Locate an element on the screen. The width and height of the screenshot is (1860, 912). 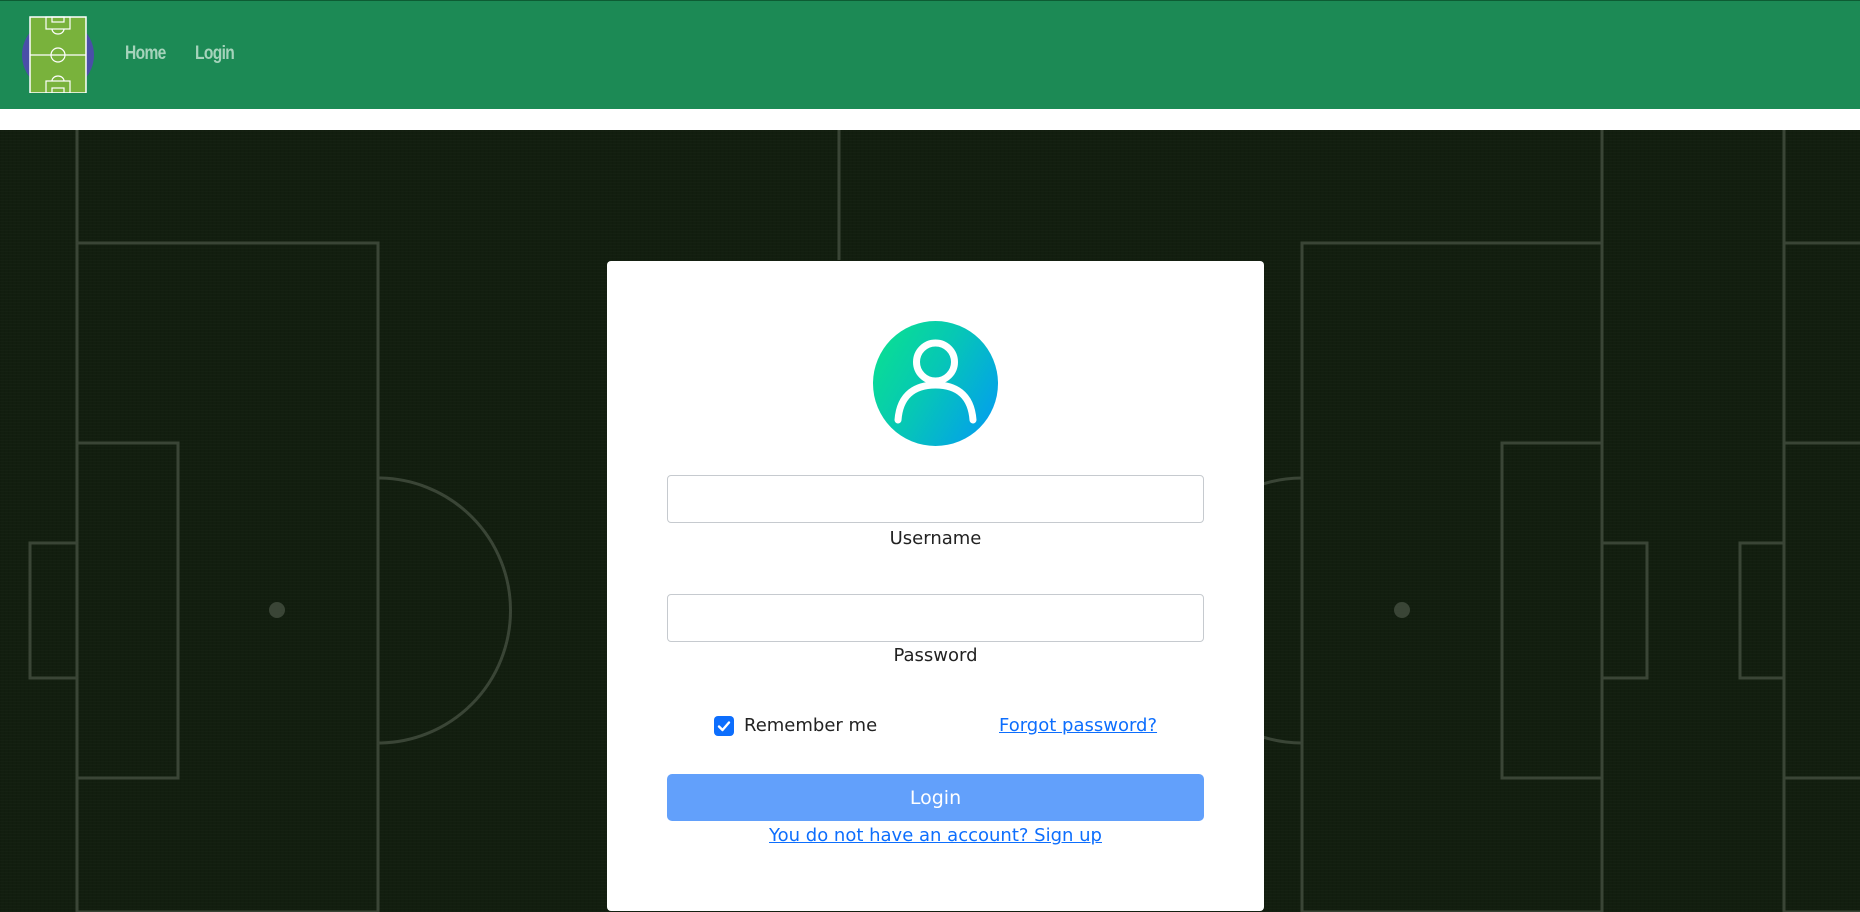
signup-link: You do not have an account? Sign up is located at coordinates (935, 835).